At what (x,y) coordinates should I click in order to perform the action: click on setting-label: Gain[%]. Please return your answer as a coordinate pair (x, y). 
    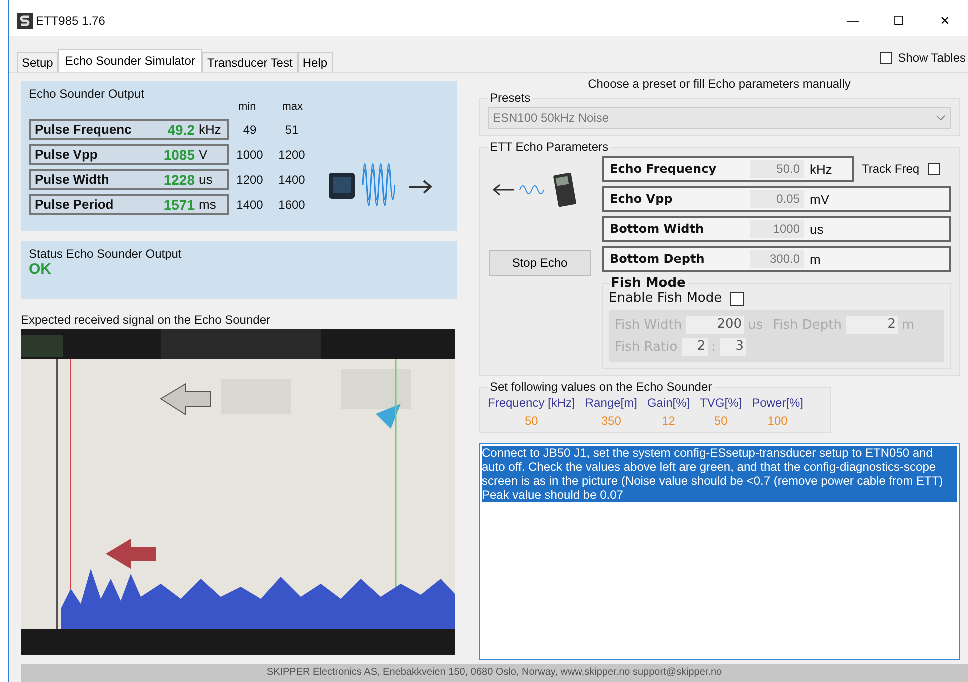
    Looking at the image, I should click on (668, 403).